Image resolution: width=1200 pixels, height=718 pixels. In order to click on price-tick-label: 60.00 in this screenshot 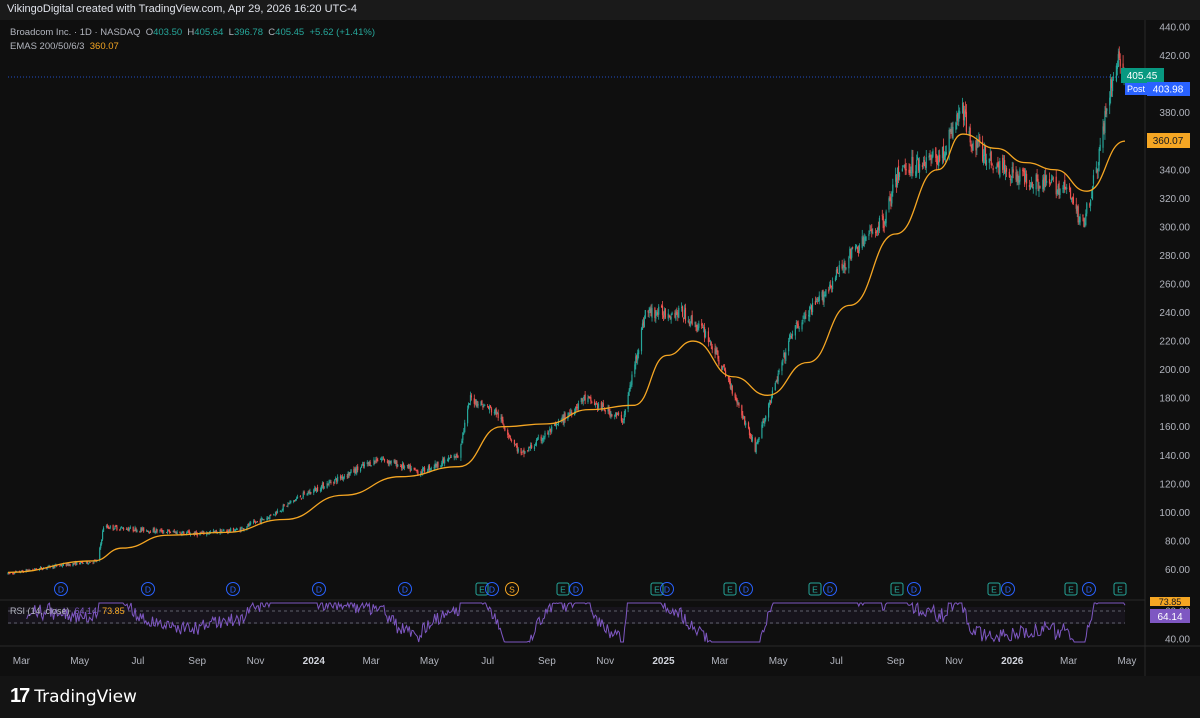, I will do `click(1177, 570)`.